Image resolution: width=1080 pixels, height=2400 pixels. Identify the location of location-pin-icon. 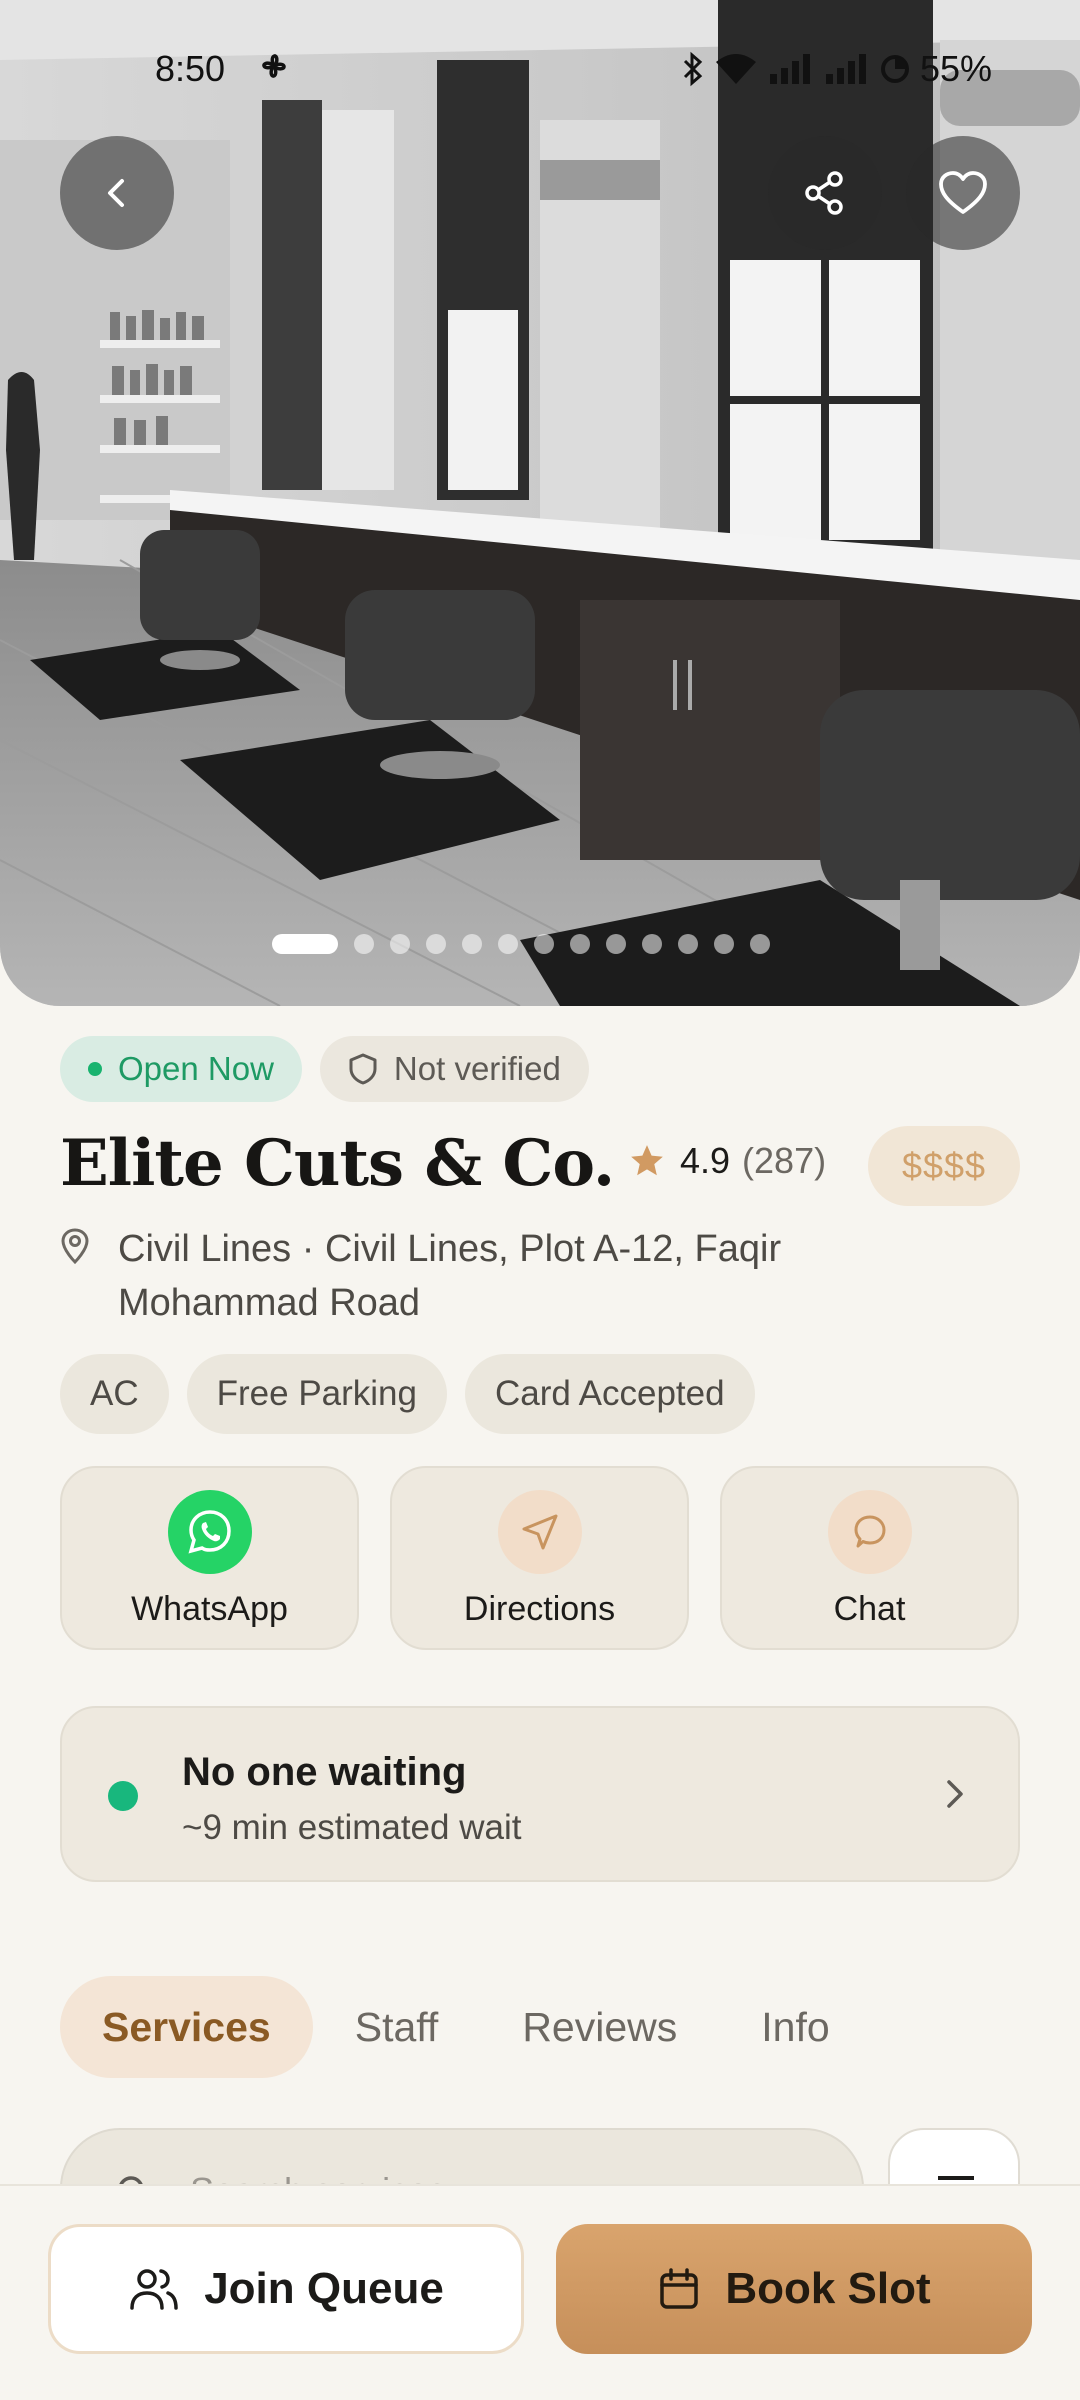
(75, 1246).